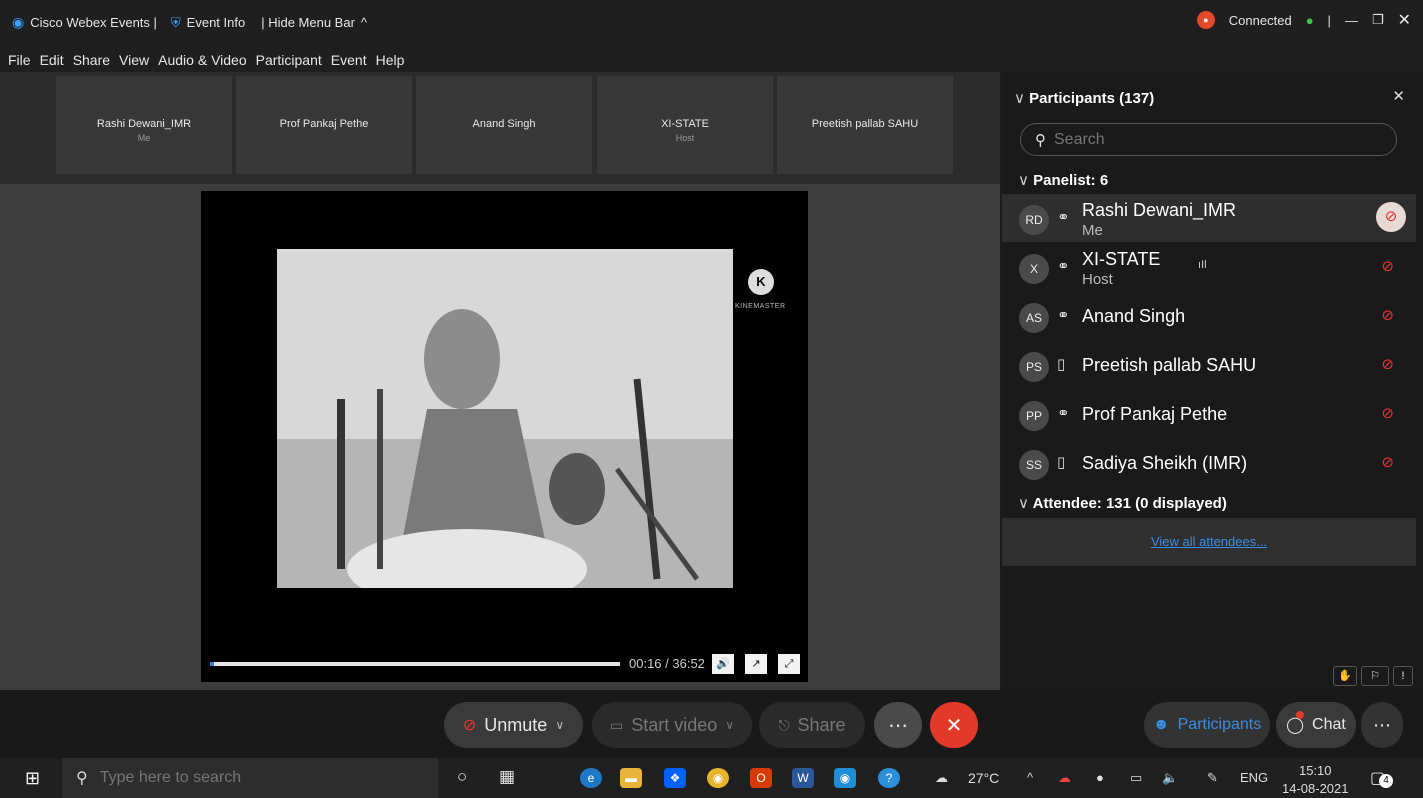 Image resolution: width=1423 pixels, height=798 pixels. Describe the element at coordinates (675, 778) in the screenshot. I see `dropbox-icon: ❖` at that location.